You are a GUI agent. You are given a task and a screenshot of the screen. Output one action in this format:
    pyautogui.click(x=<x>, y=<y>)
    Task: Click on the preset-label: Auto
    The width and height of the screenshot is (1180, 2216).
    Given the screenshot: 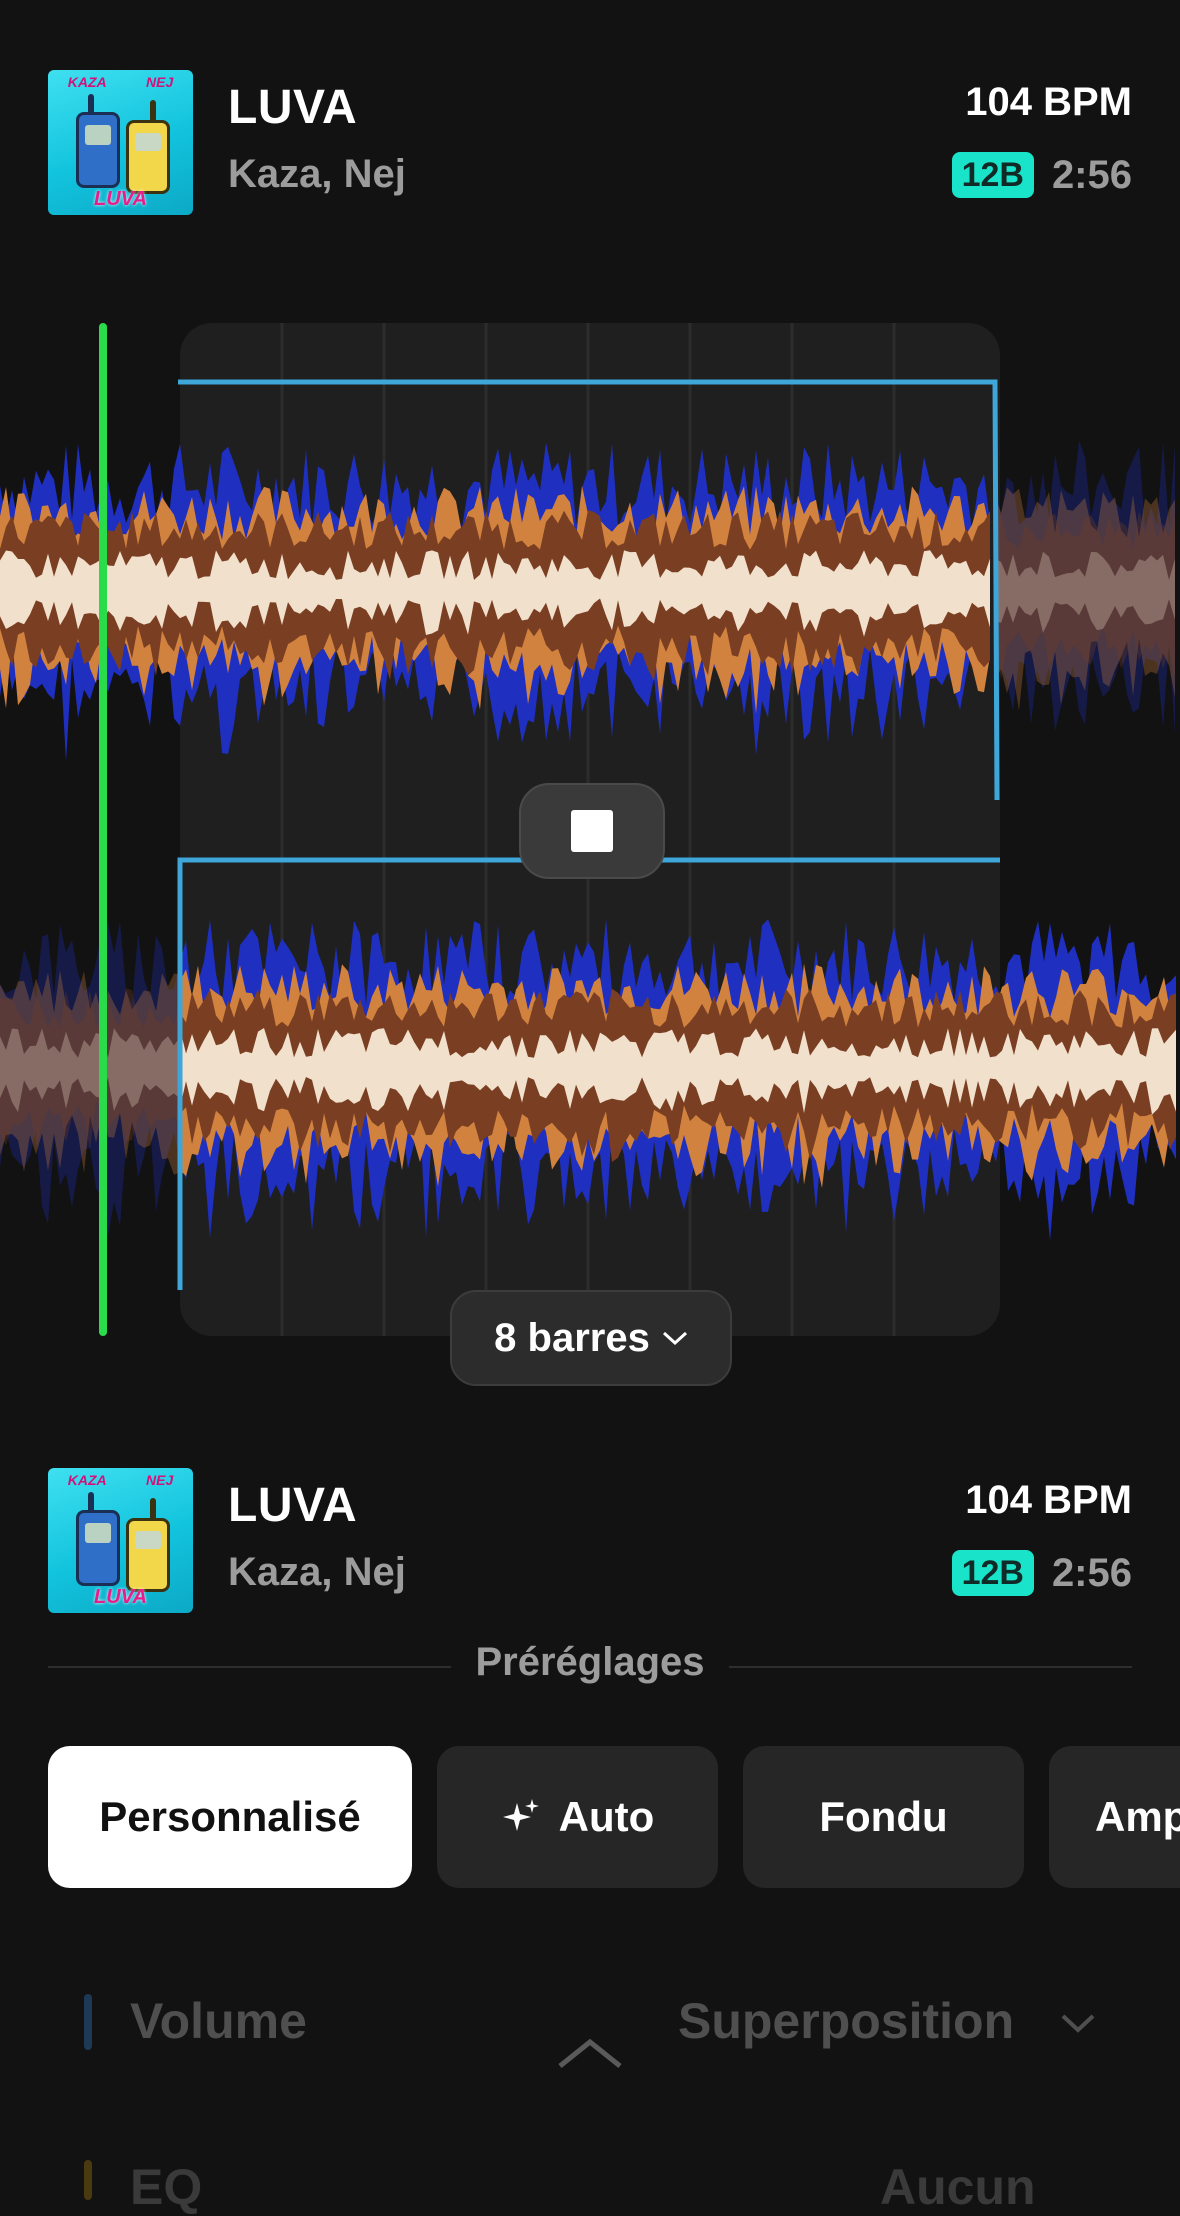 What is the action you would take?
    pyautogui.click(x=606, y=1816)
    